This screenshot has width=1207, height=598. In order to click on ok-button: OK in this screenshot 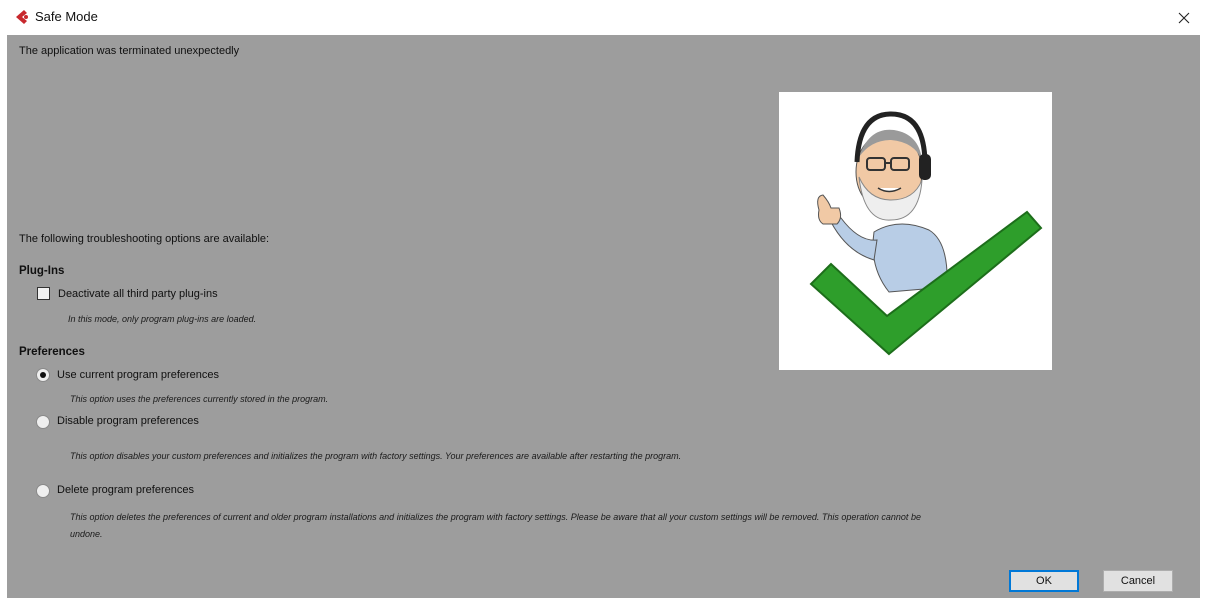, I will do `click(1044, 581)`.